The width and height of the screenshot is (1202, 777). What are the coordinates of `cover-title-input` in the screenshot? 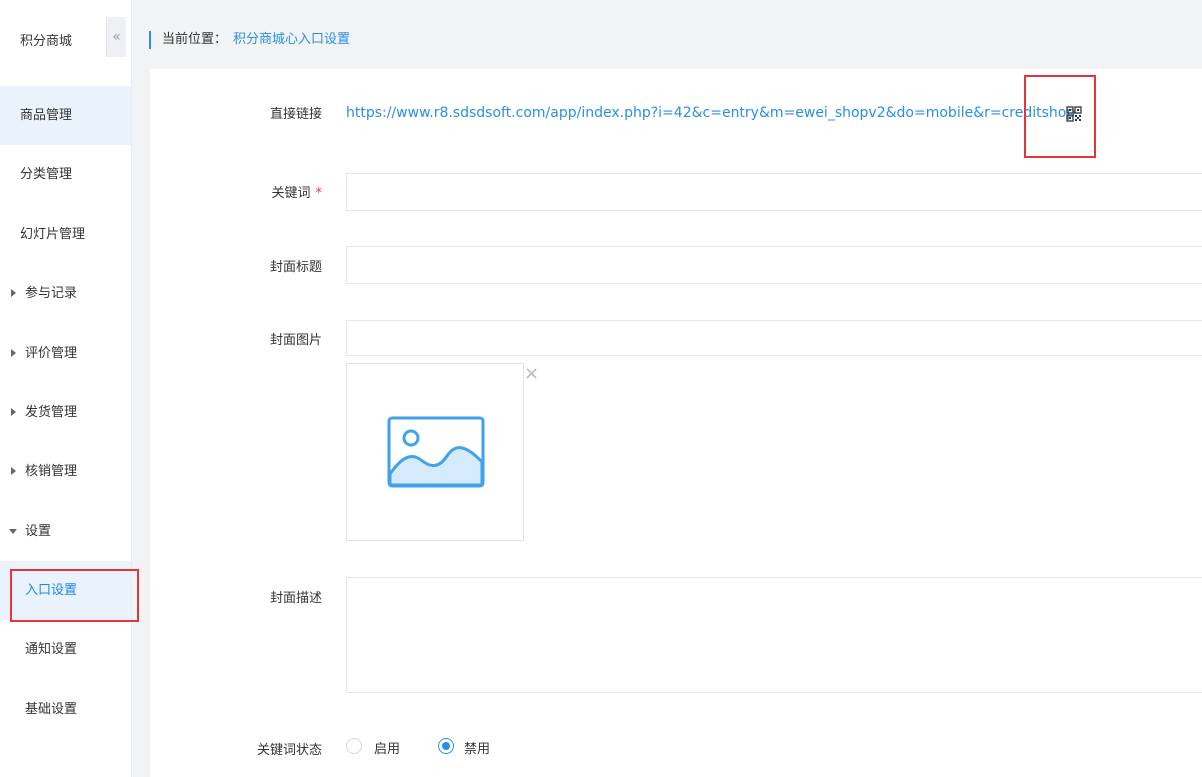 It's located at (774, 265).